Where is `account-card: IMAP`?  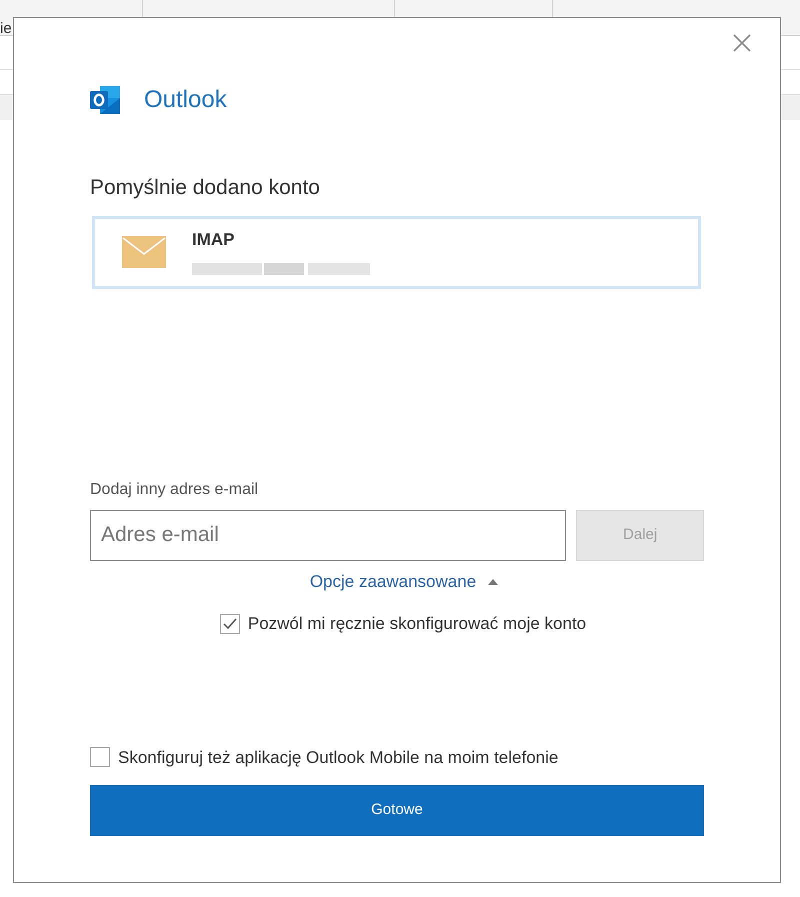
account-card: IMAP is located at coordinates (396, 252).